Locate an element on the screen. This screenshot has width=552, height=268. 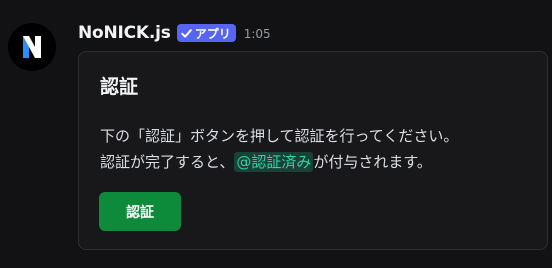
embed-description-line-1: 下の「認証」ボタンを押して認証を行ってください。 is located at coordinates (279, 136).